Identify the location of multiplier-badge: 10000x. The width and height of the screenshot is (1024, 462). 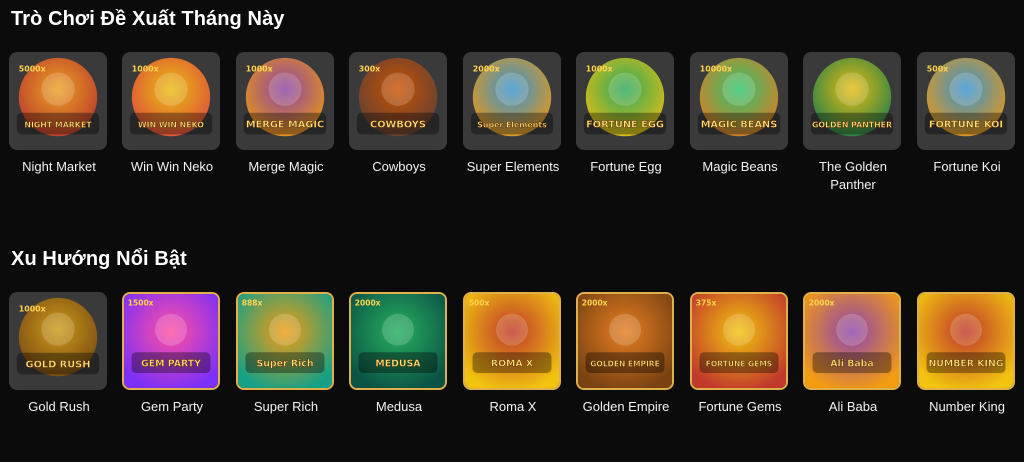
(716, 69).